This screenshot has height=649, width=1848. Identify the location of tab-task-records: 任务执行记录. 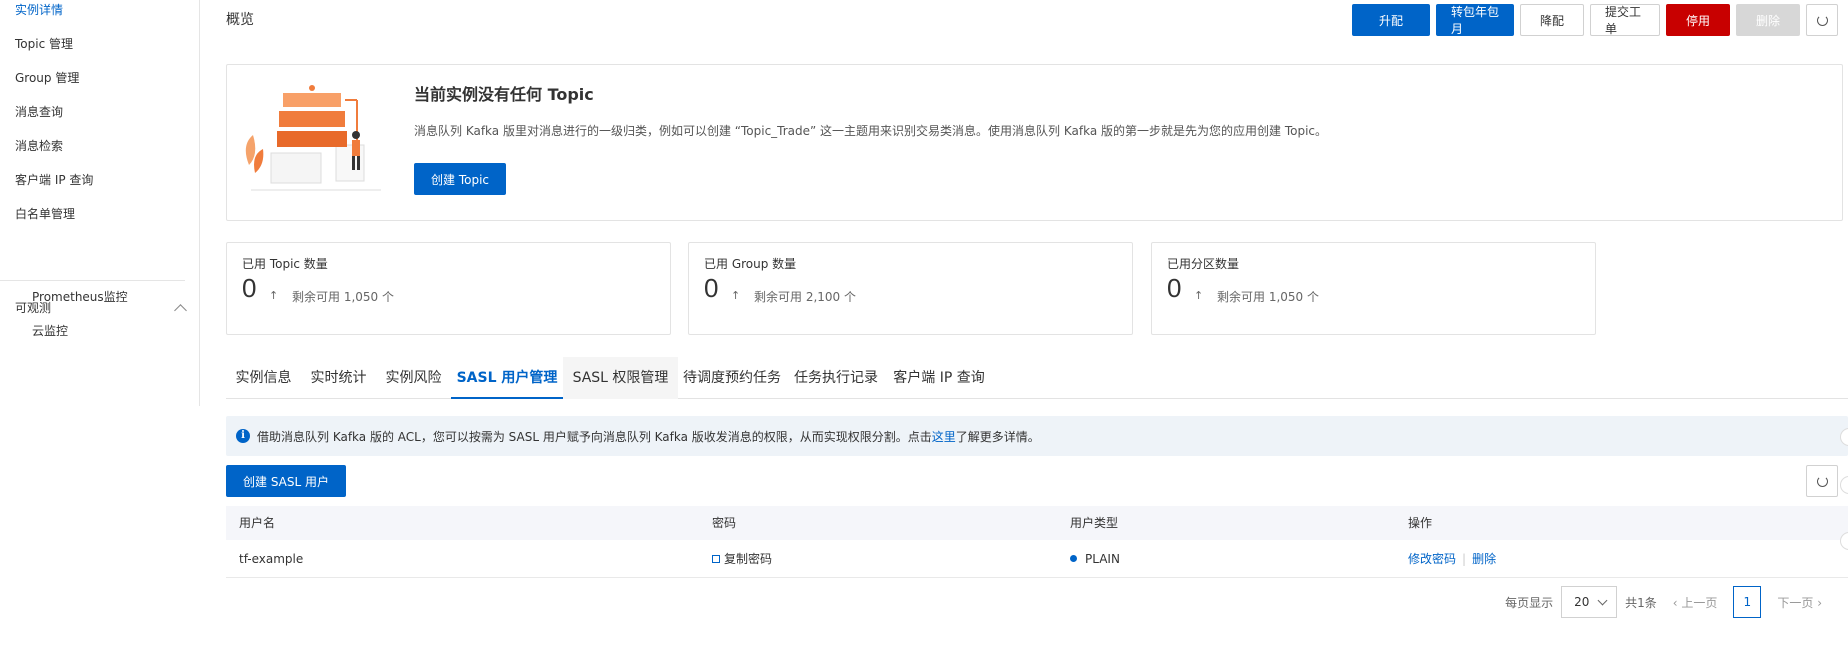
(836, 378).